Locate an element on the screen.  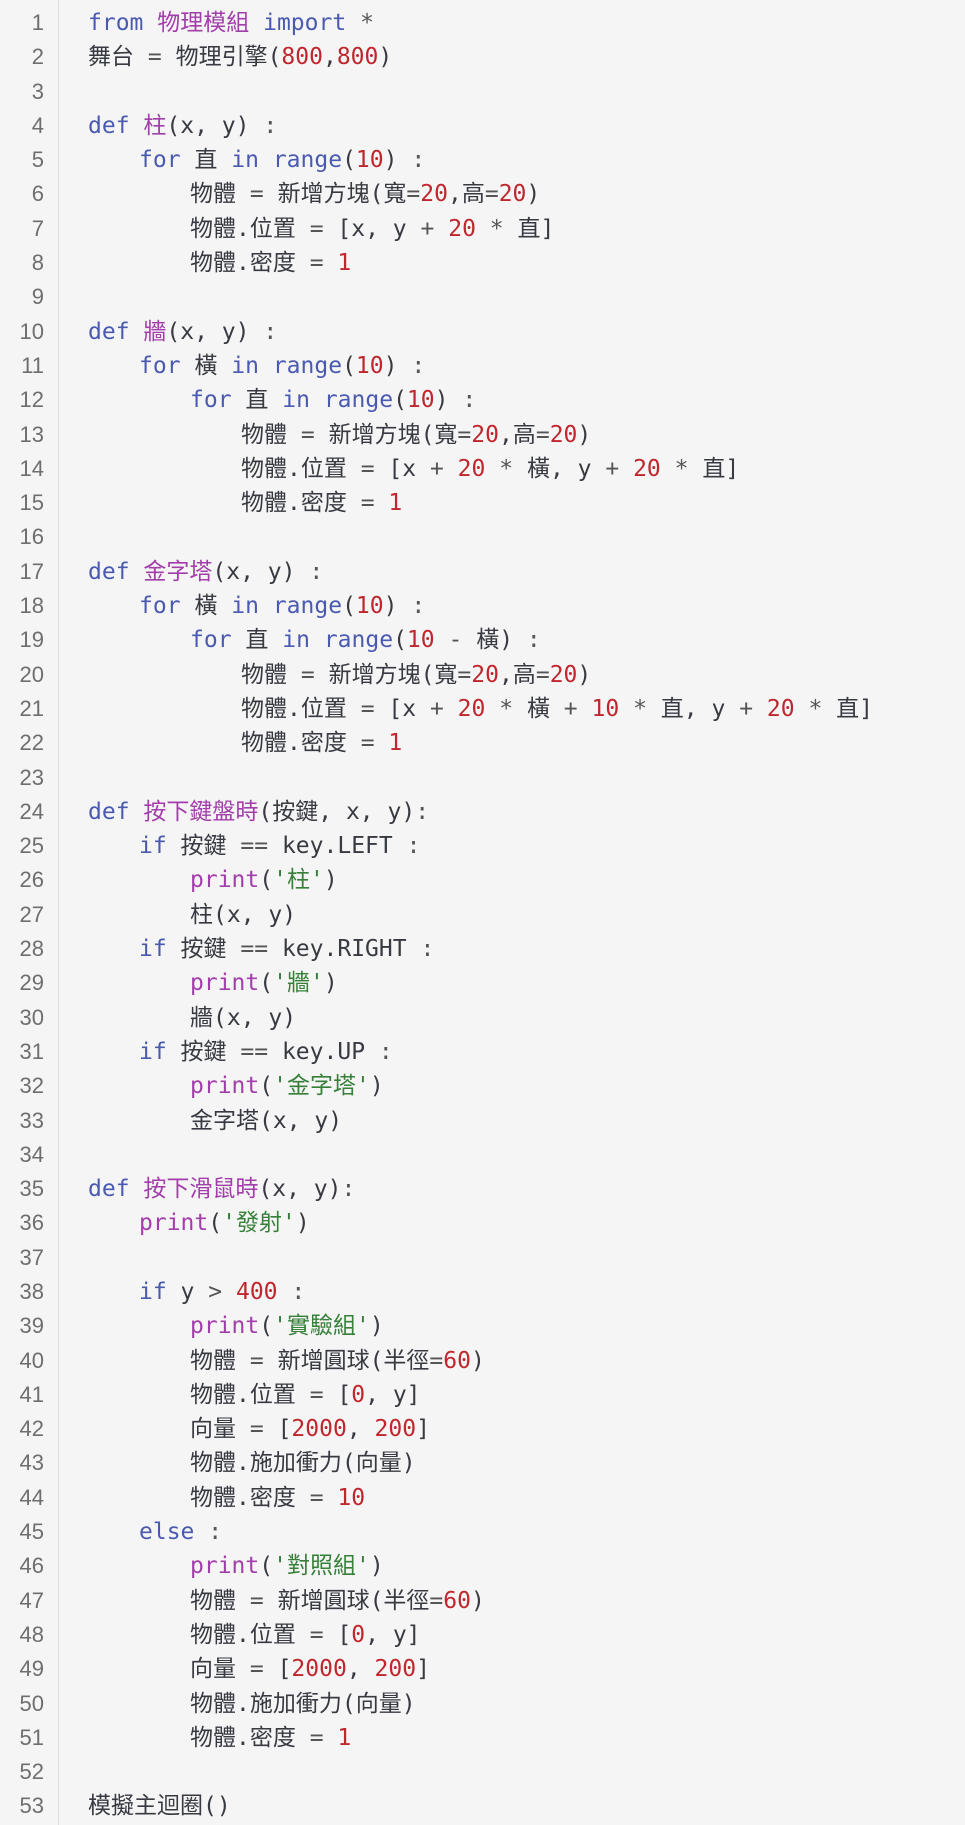
line-number: 15 is located at coordinates (31, 503).